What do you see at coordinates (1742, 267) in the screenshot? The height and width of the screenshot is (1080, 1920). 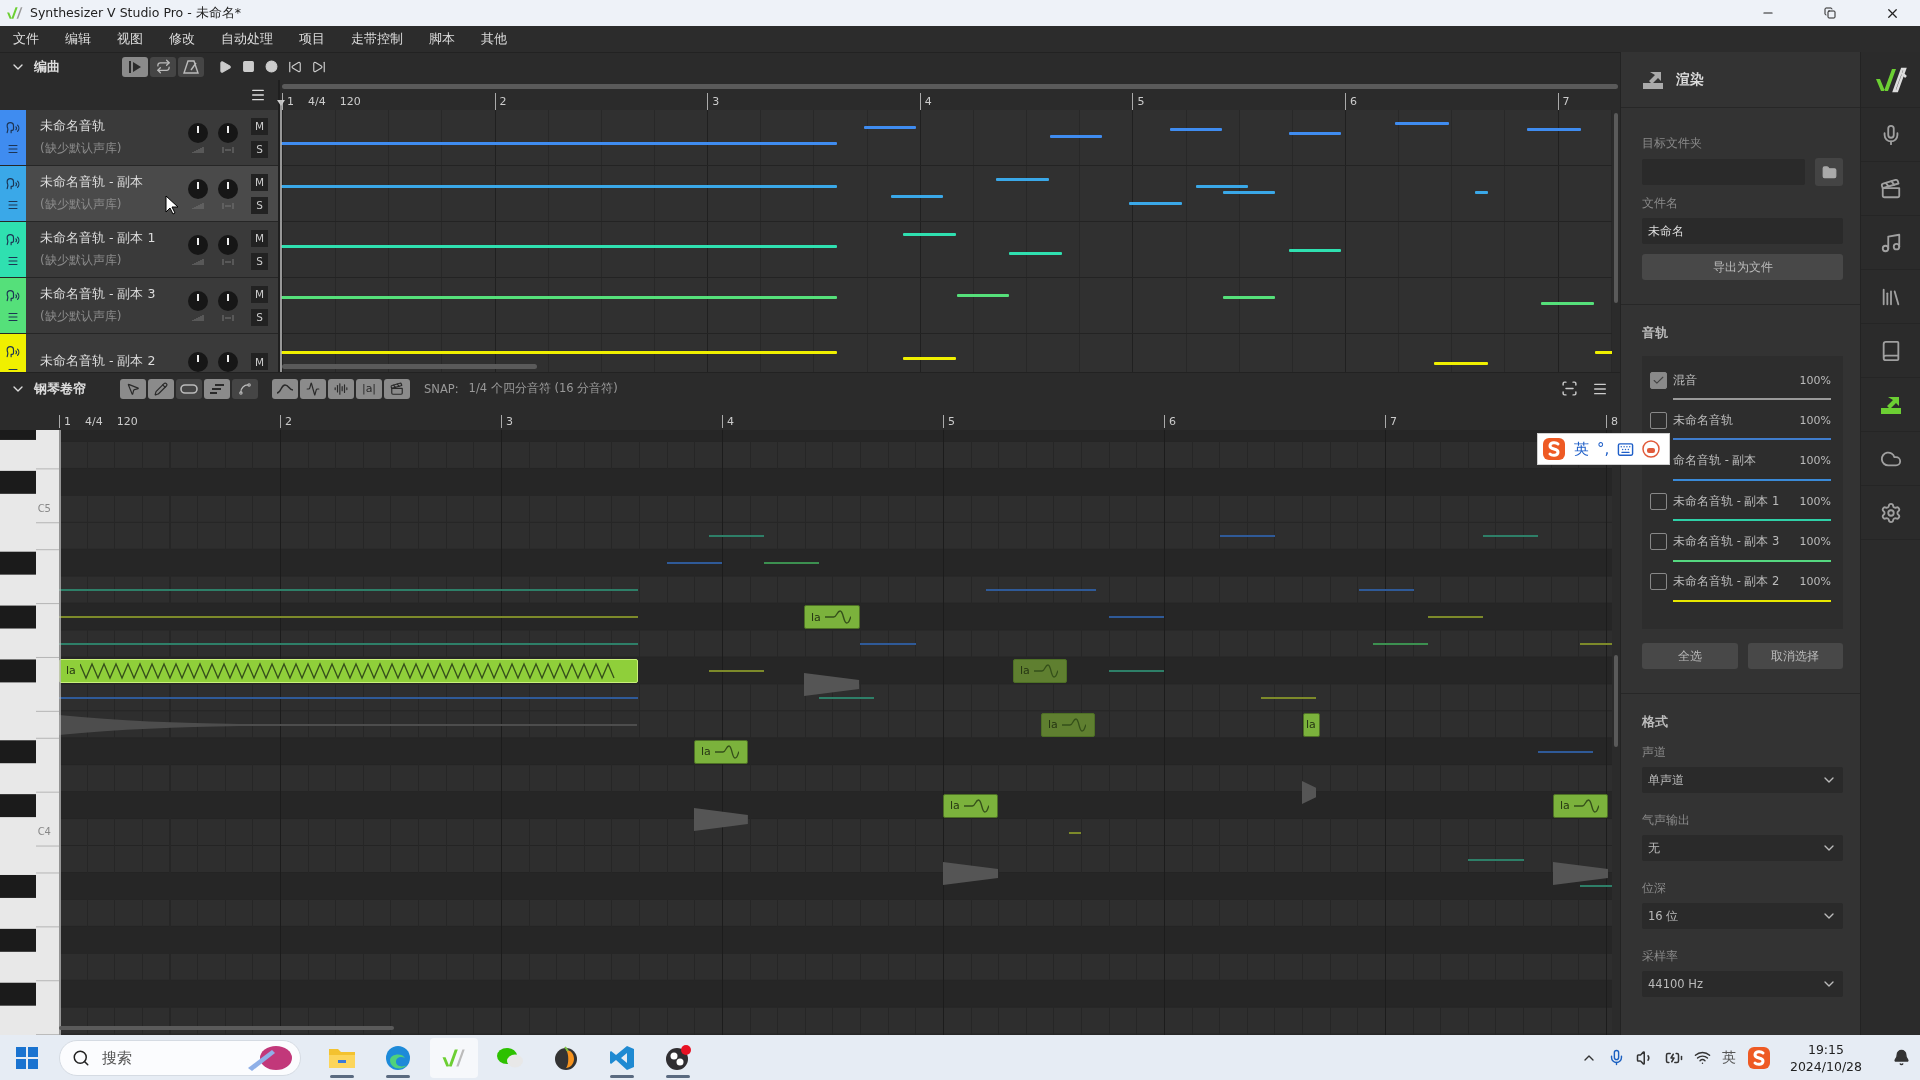 I see `export-button: 导出为文件` at bounding box center [1742, 267].